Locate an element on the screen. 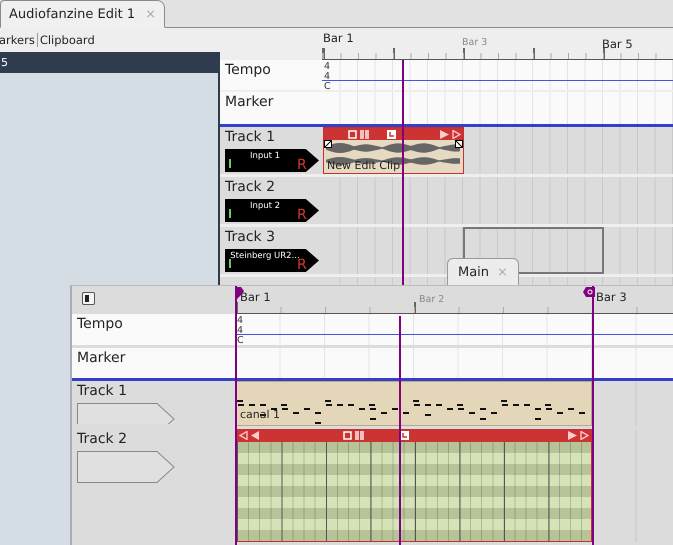  corner-icon is located at coordinates (391, 134).